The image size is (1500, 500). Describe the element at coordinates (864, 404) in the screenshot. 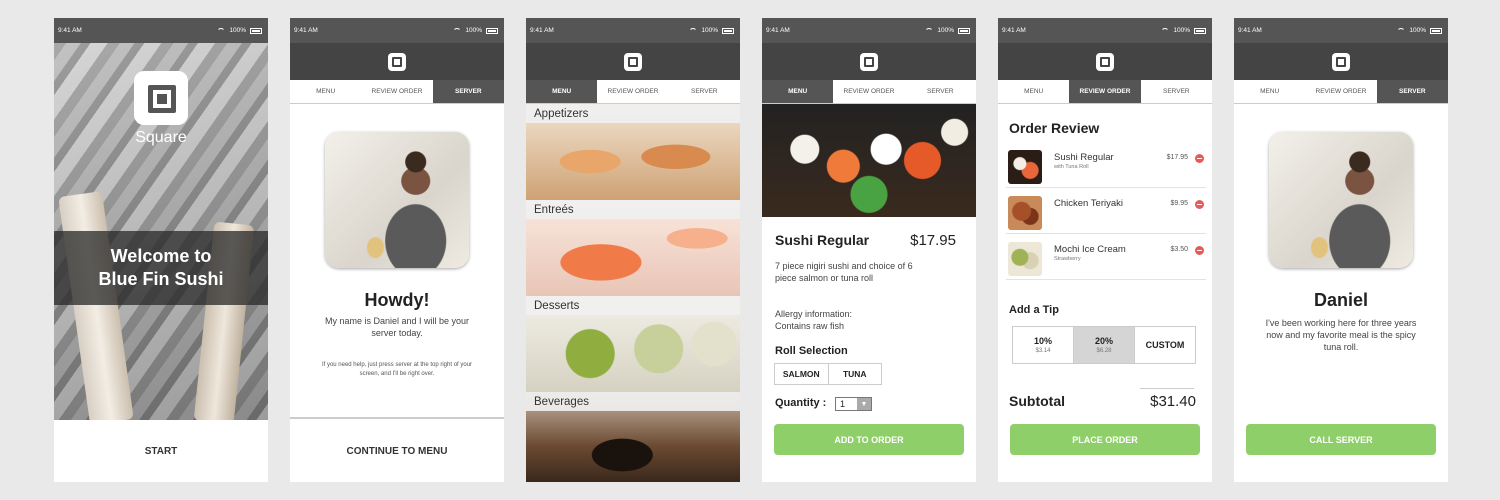

I see `chevron-down-icon: ▼` at that location.